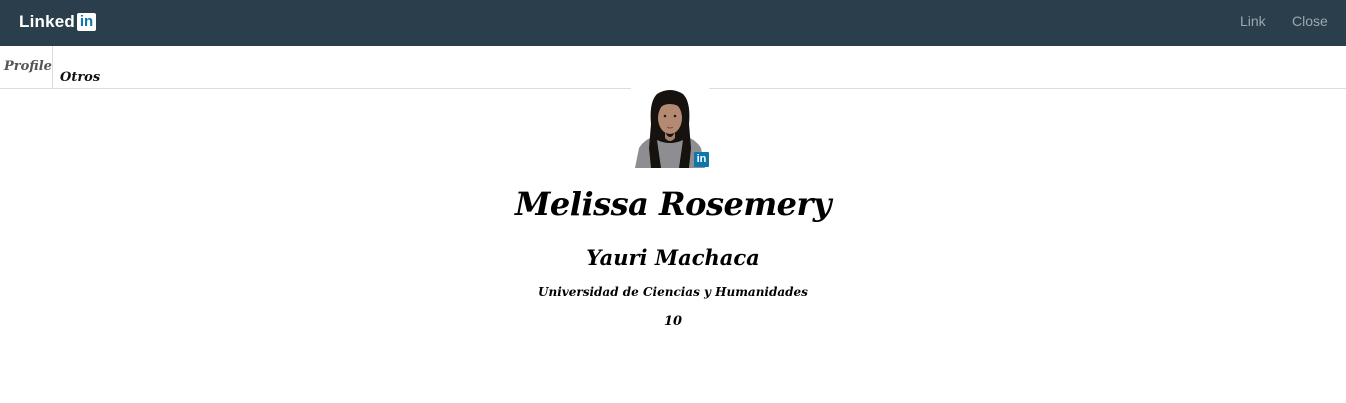 This screenshot has width=1346, height=403. What do you see at coordinates (80, 77) in the screenshot?
I see `tab-otros: Otros` at bounding box center [80, 77].